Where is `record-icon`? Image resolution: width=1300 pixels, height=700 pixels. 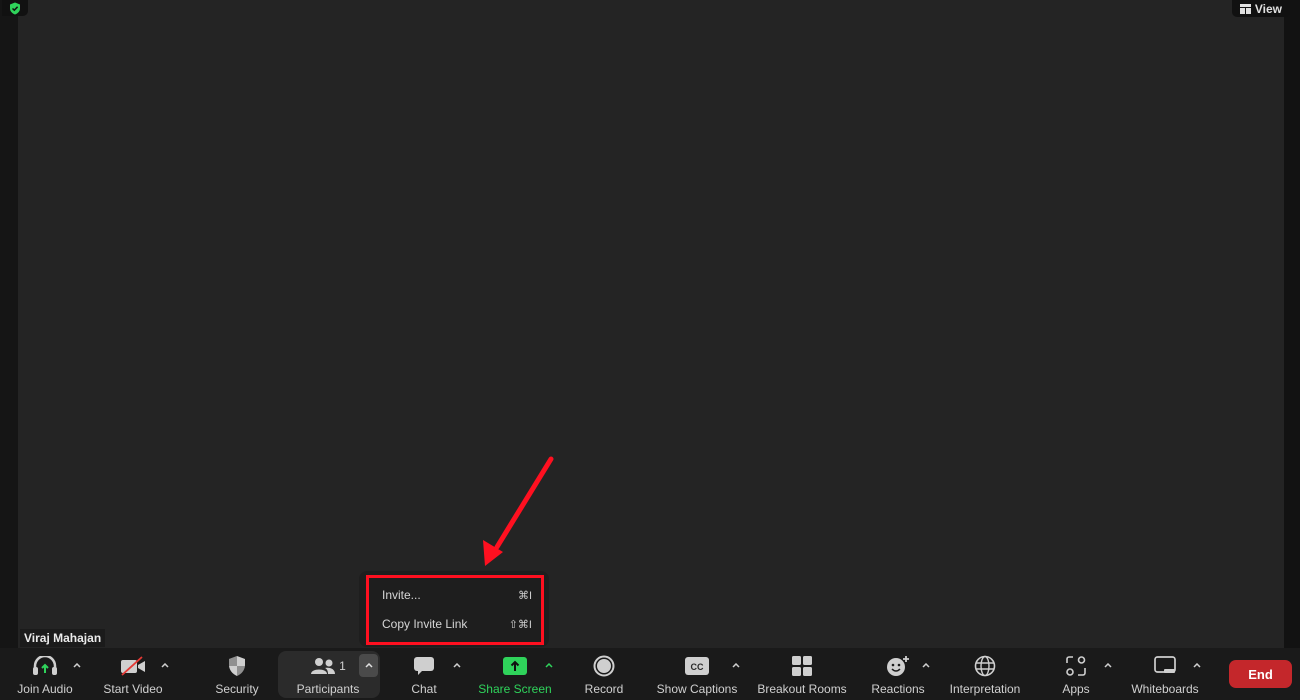
record-icon is located at coordinates (604, 666).